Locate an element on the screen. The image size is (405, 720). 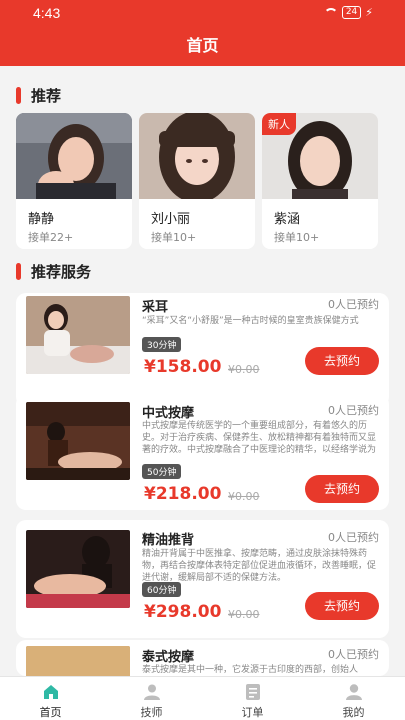
service-name: 中式按摩 is located at coordinates (168, 413).